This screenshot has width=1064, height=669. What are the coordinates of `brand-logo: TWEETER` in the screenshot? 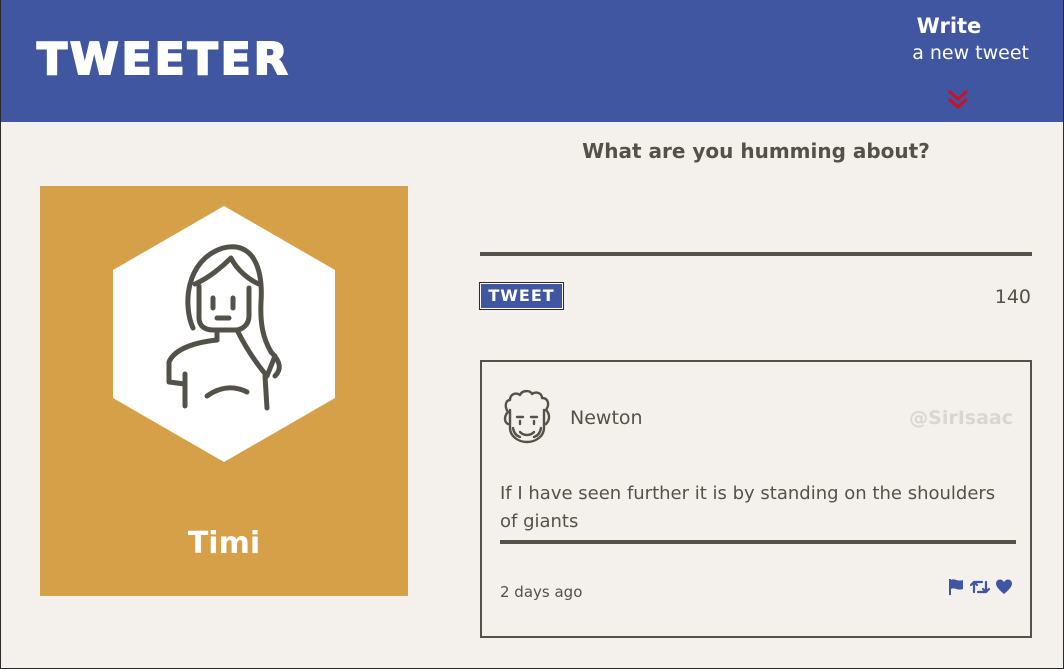 It's located at (163, 60).